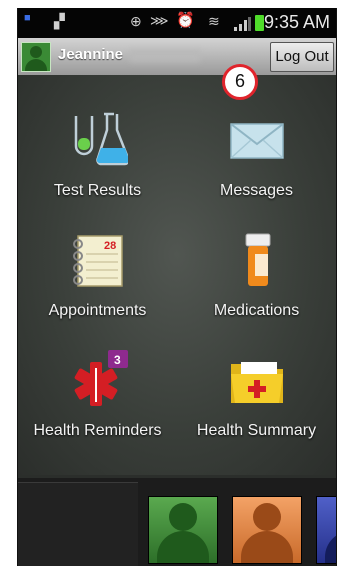  Describe the element at coordinates (97, 310) in the screenshot. I see `tile-label: Appointments` at that location.